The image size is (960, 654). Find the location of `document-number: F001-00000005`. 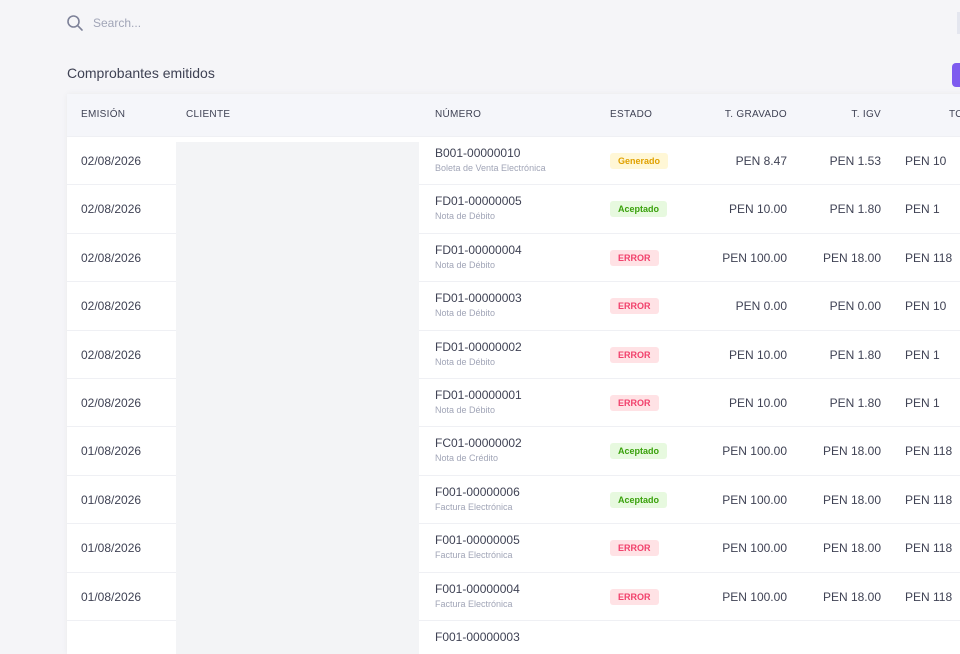

document-number: F001-00000005 is located at coordinates (477, 540).